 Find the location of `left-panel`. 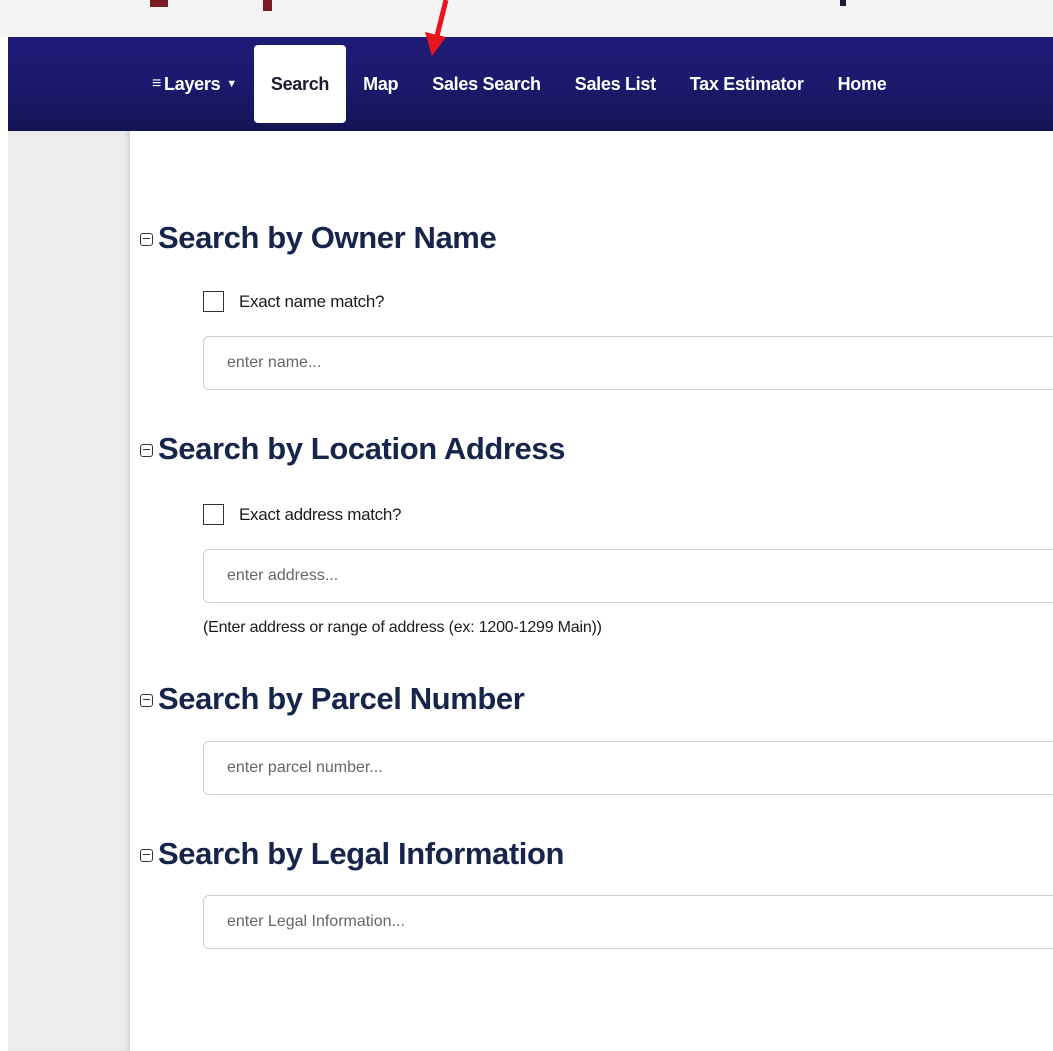

left-panel is located at coordinates (69, 591).